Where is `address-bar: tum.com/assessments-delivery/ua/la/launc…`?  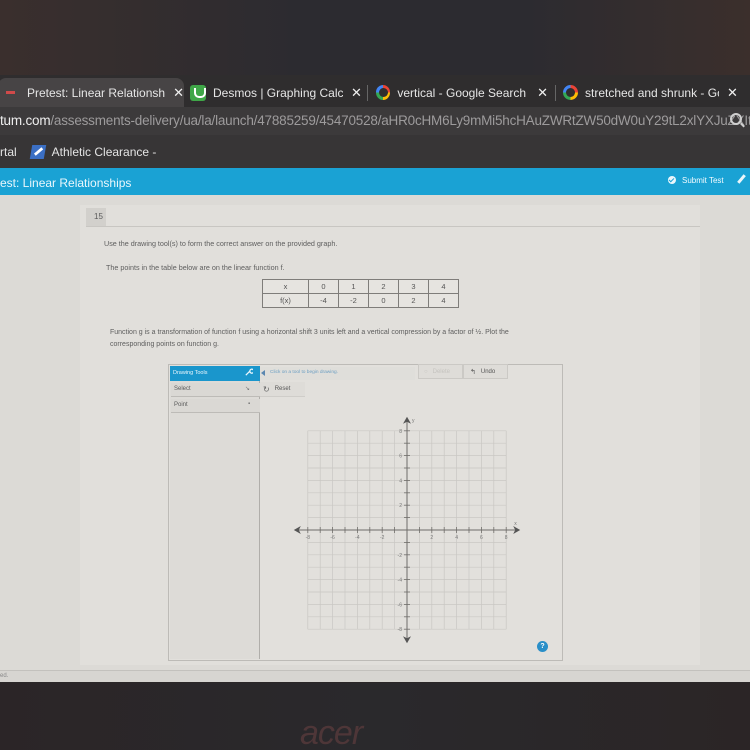
address-bar: tum.com/assessments-delivery/ua/la/launc… is located at coordinates (375, 121).